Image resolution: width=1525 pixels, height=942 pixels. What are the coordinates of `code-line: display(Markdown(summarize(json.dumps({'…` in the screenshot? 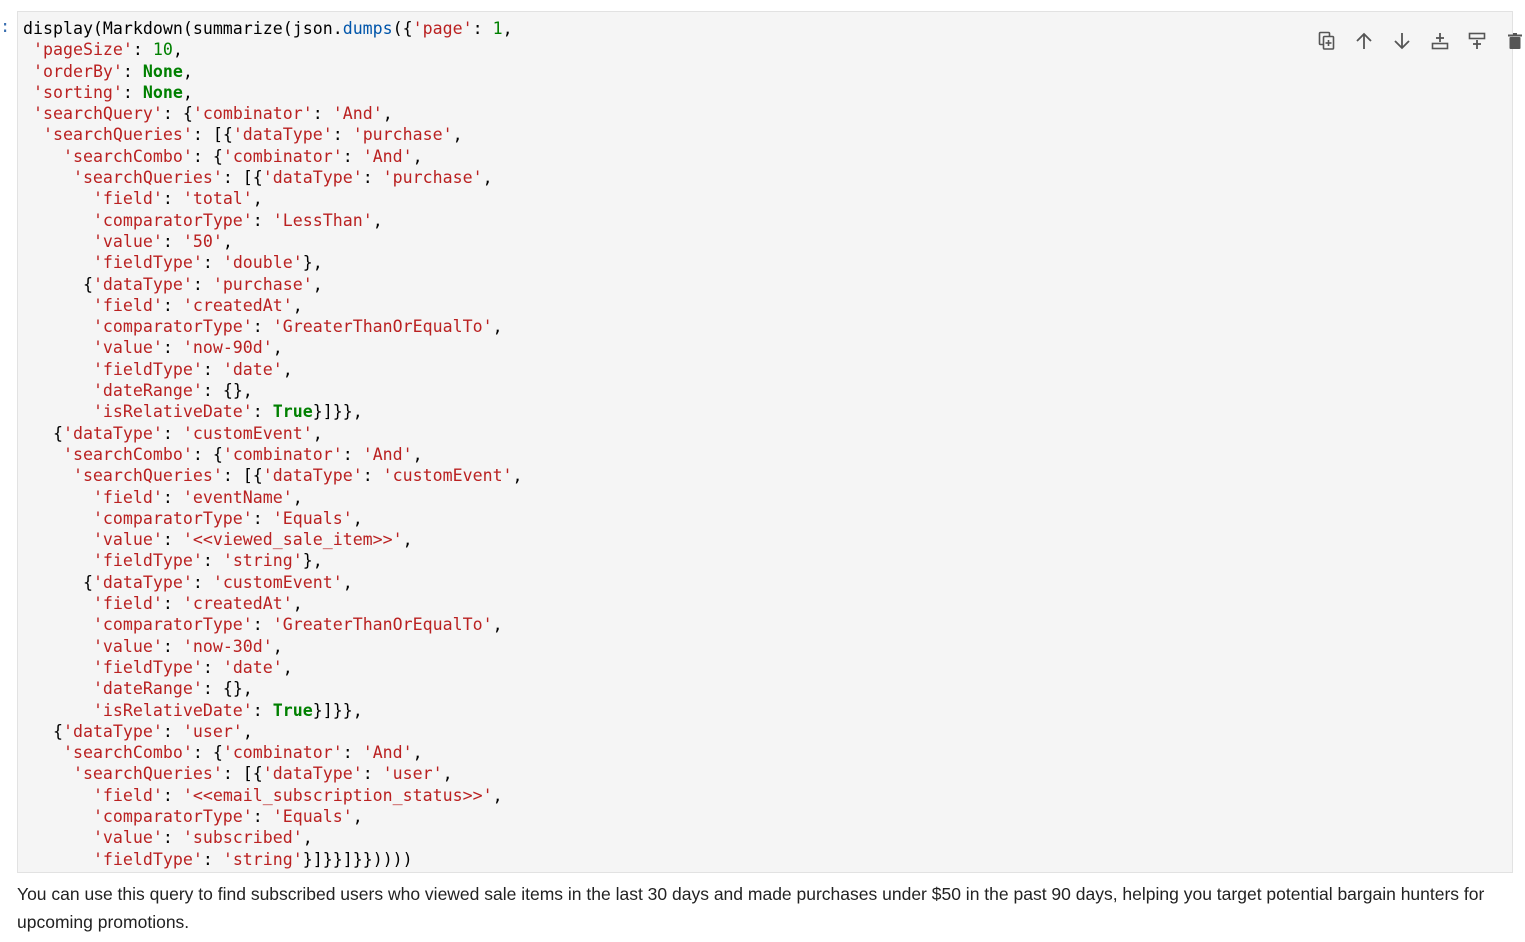 It's located at (273, 28).